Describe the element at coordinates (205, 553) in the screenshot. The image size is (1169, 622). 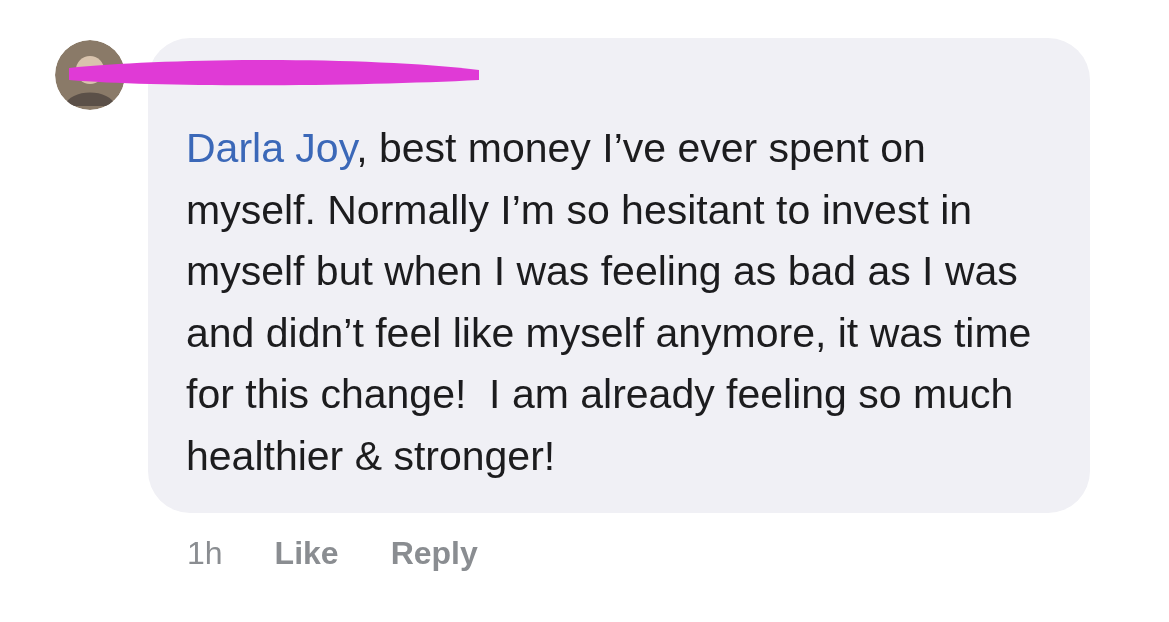
I see `timestamp: 1h` at that location.